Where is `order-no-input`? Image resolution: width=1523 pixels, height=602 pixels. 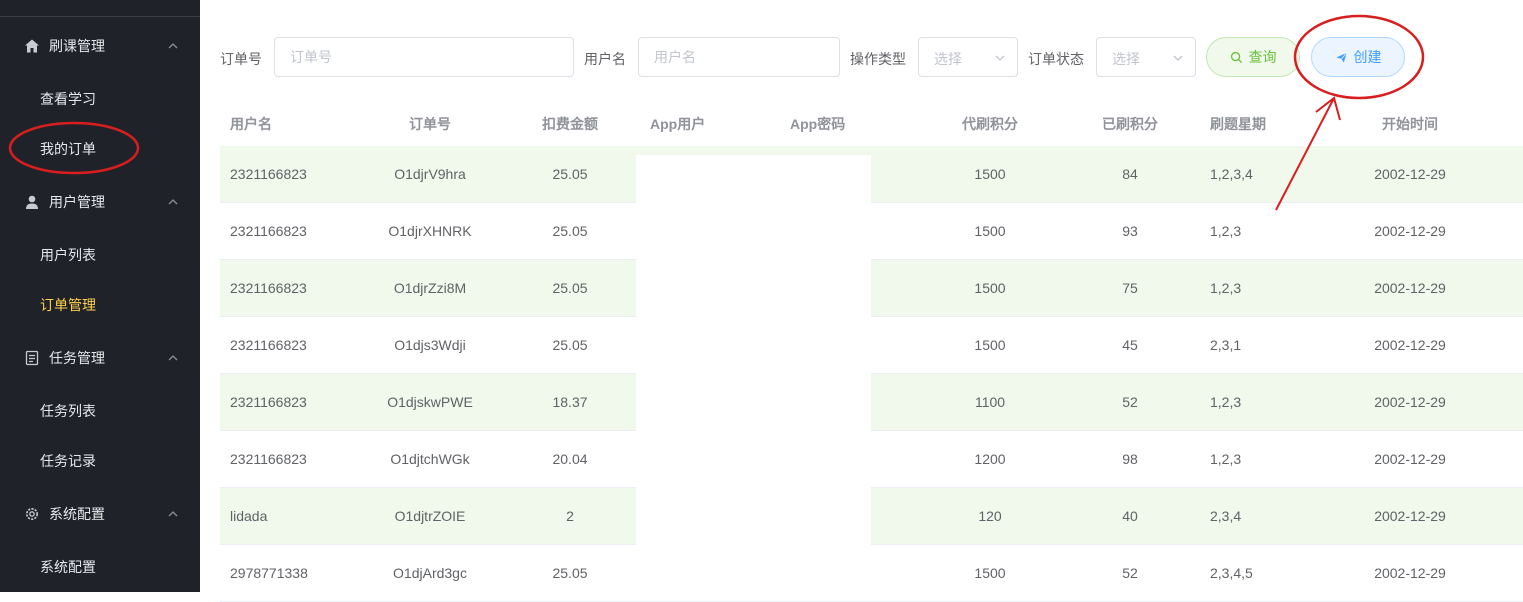 order-no-input is located at coordinates (424, 57).